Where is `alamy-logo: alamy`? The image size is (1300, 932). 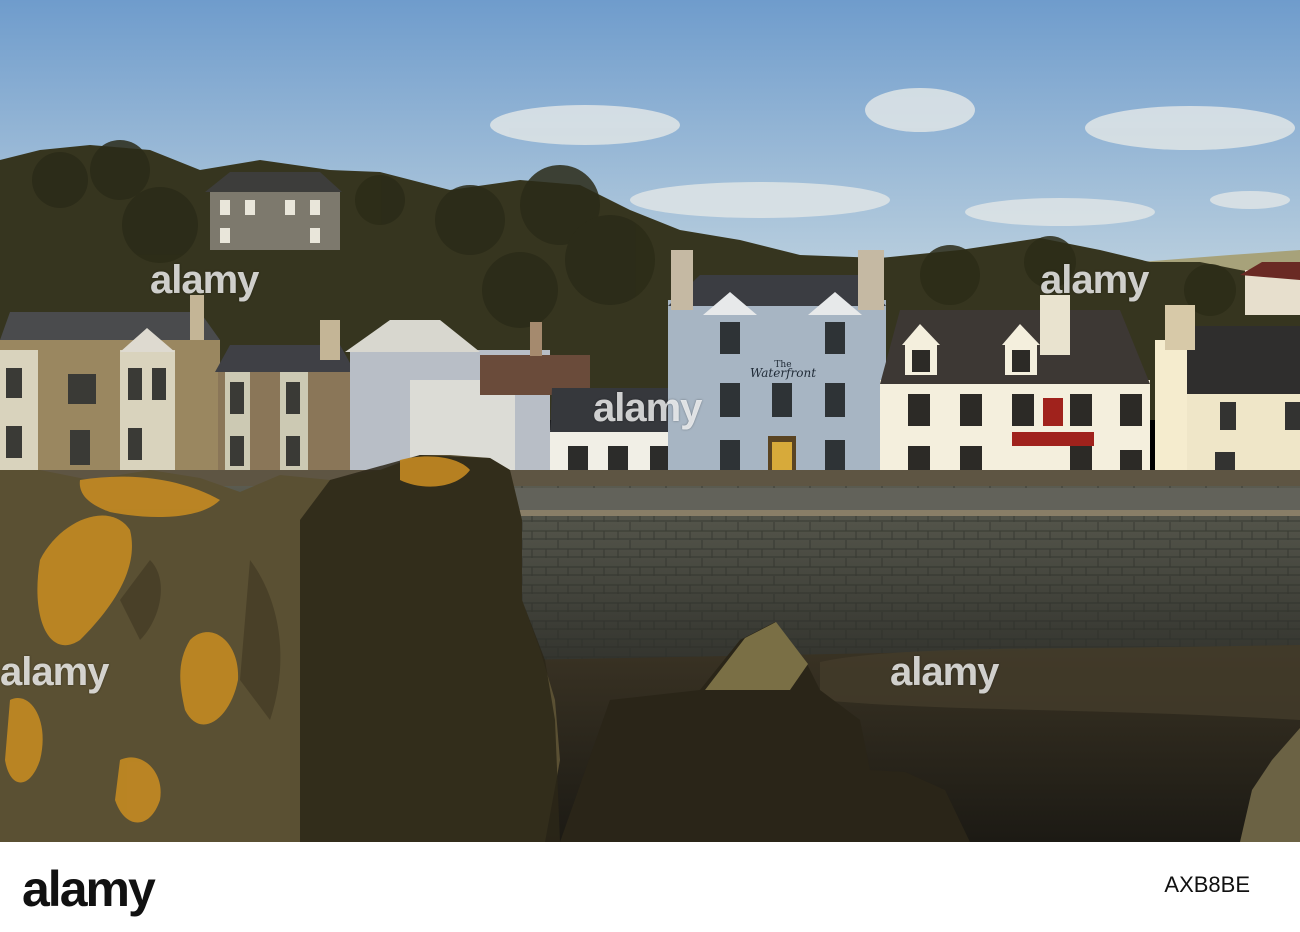 alamy-logo: alamy is located at coordinates (89, 889).